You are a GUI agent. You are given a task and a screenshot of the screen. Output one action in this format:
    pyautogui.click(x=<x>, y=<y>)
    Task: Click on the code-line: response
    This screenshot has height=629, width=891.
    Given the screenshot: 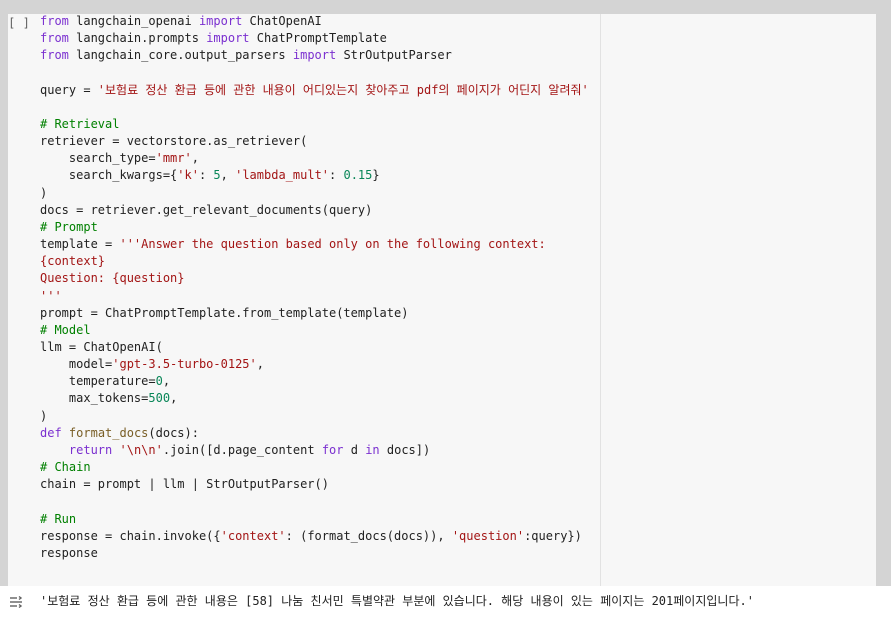 What is the action you would take?
    pyautogui.click(x=69, y=552)
    